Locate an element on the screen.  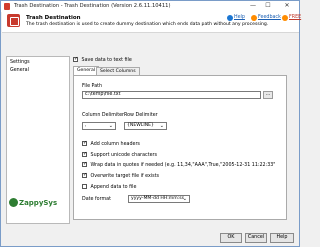
option-overwrite-file: Overwrite target file if exists is located at coordinates (121, 176).